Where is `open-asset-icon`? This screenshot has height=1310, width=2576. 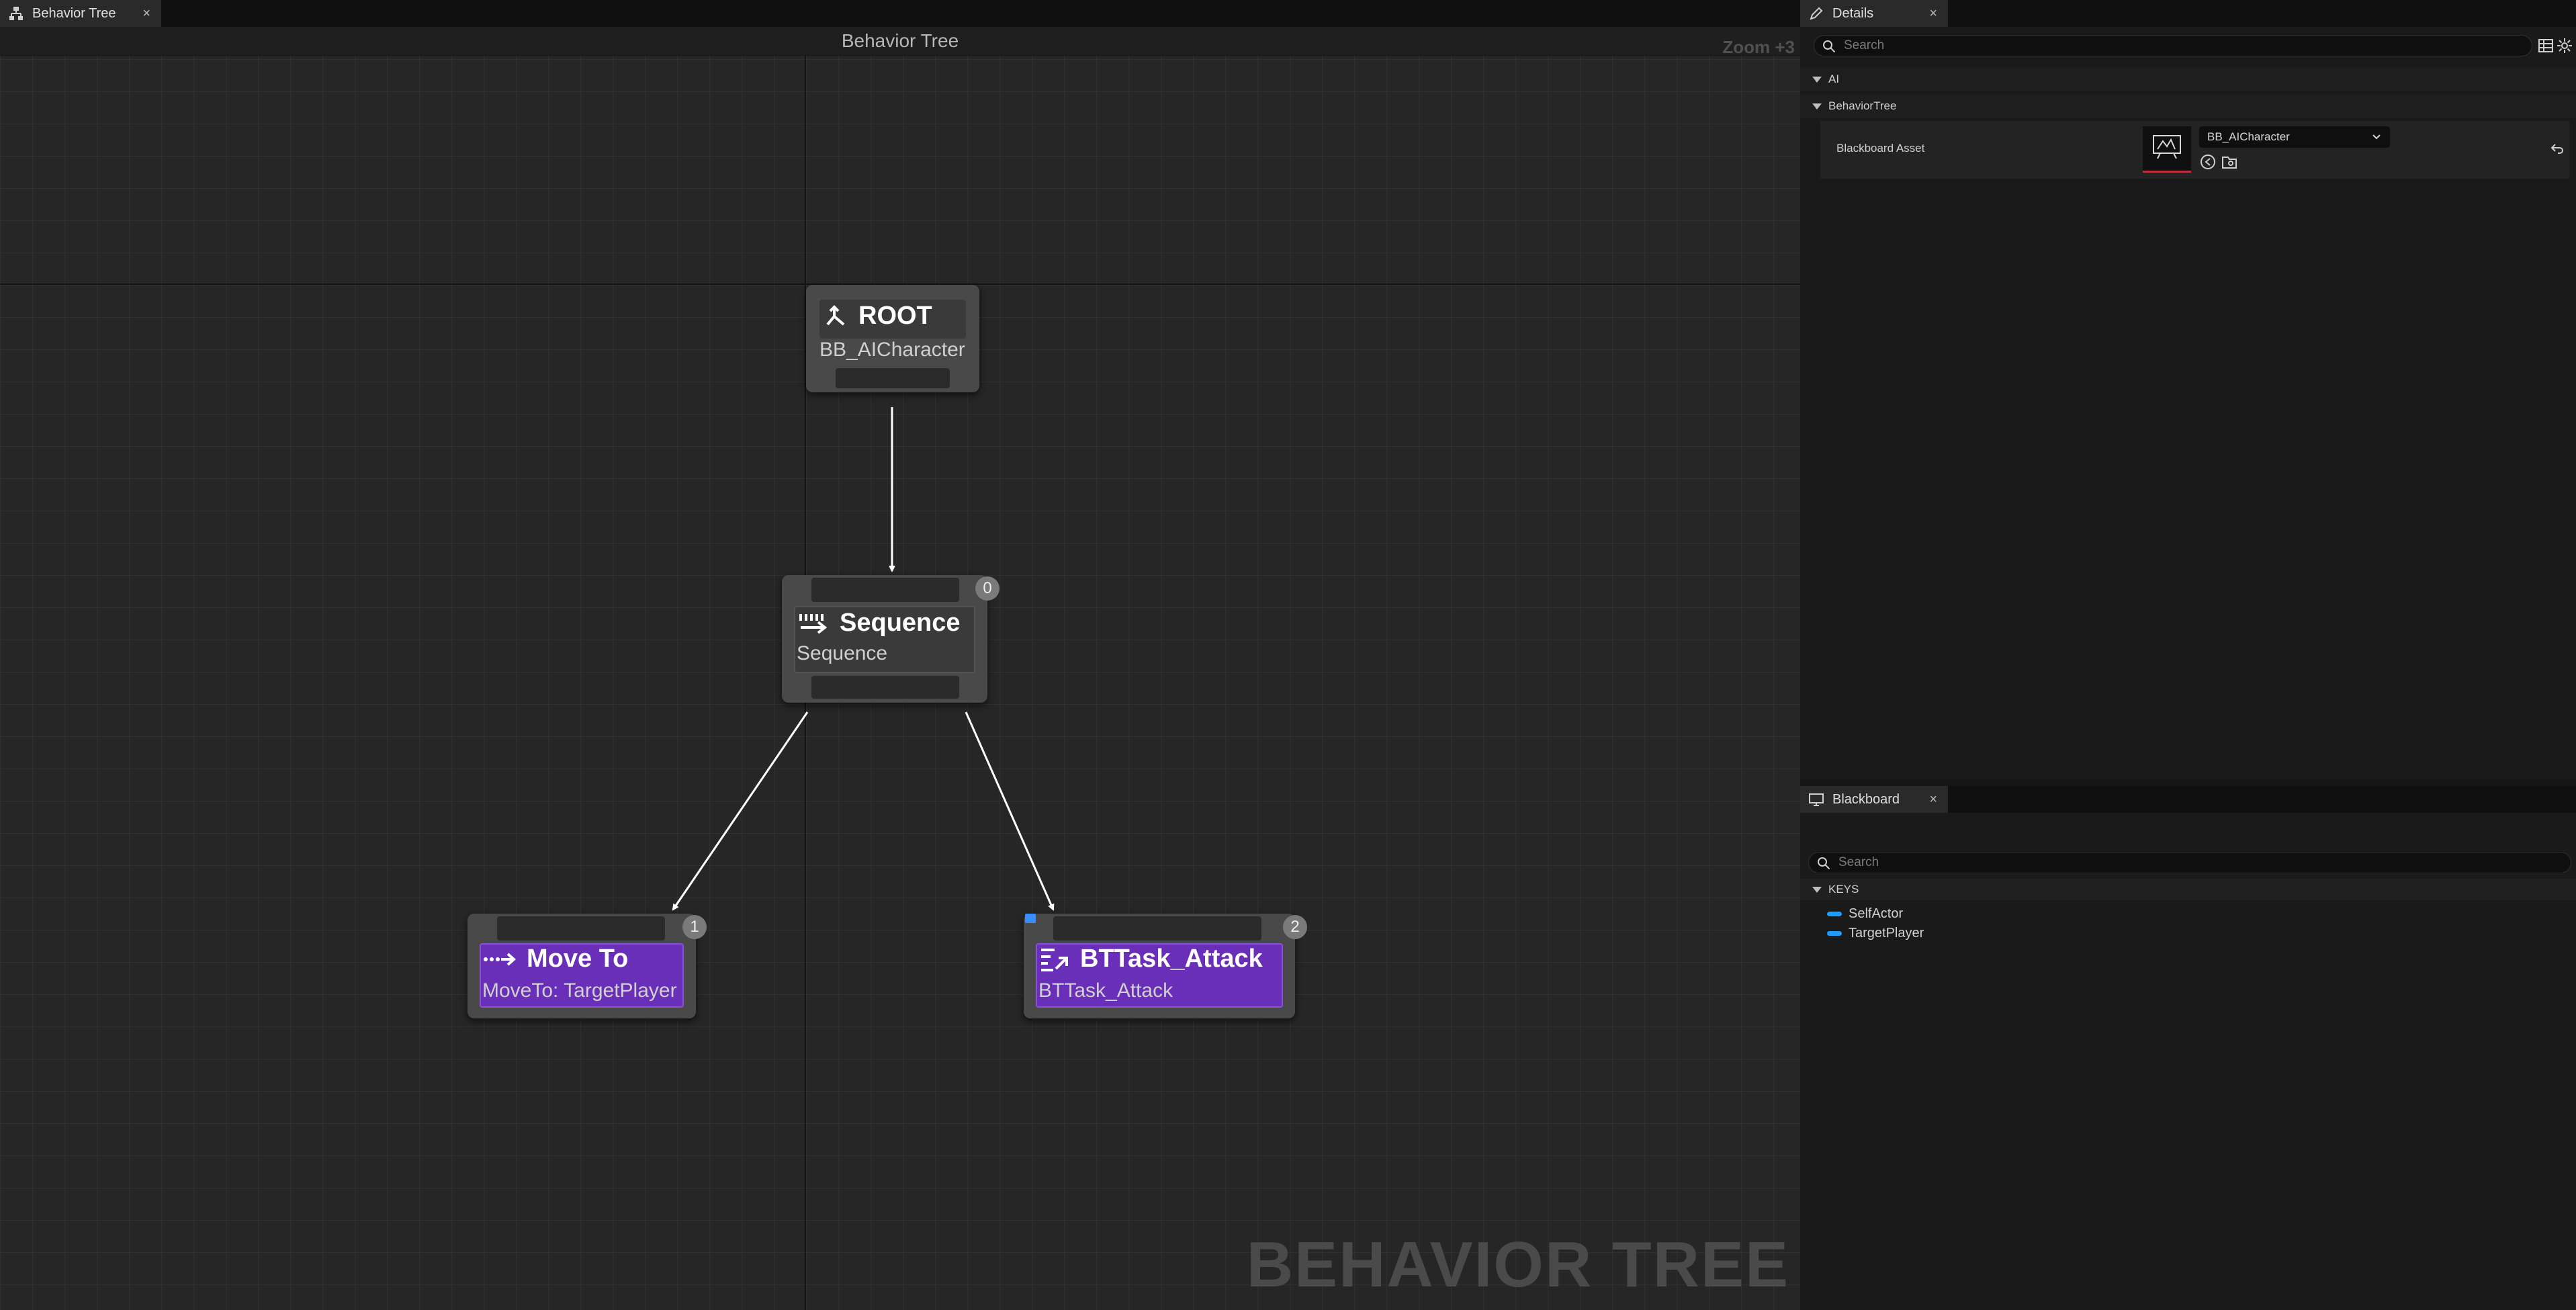 open-asset-icon is located at coordinates (2230, 163).